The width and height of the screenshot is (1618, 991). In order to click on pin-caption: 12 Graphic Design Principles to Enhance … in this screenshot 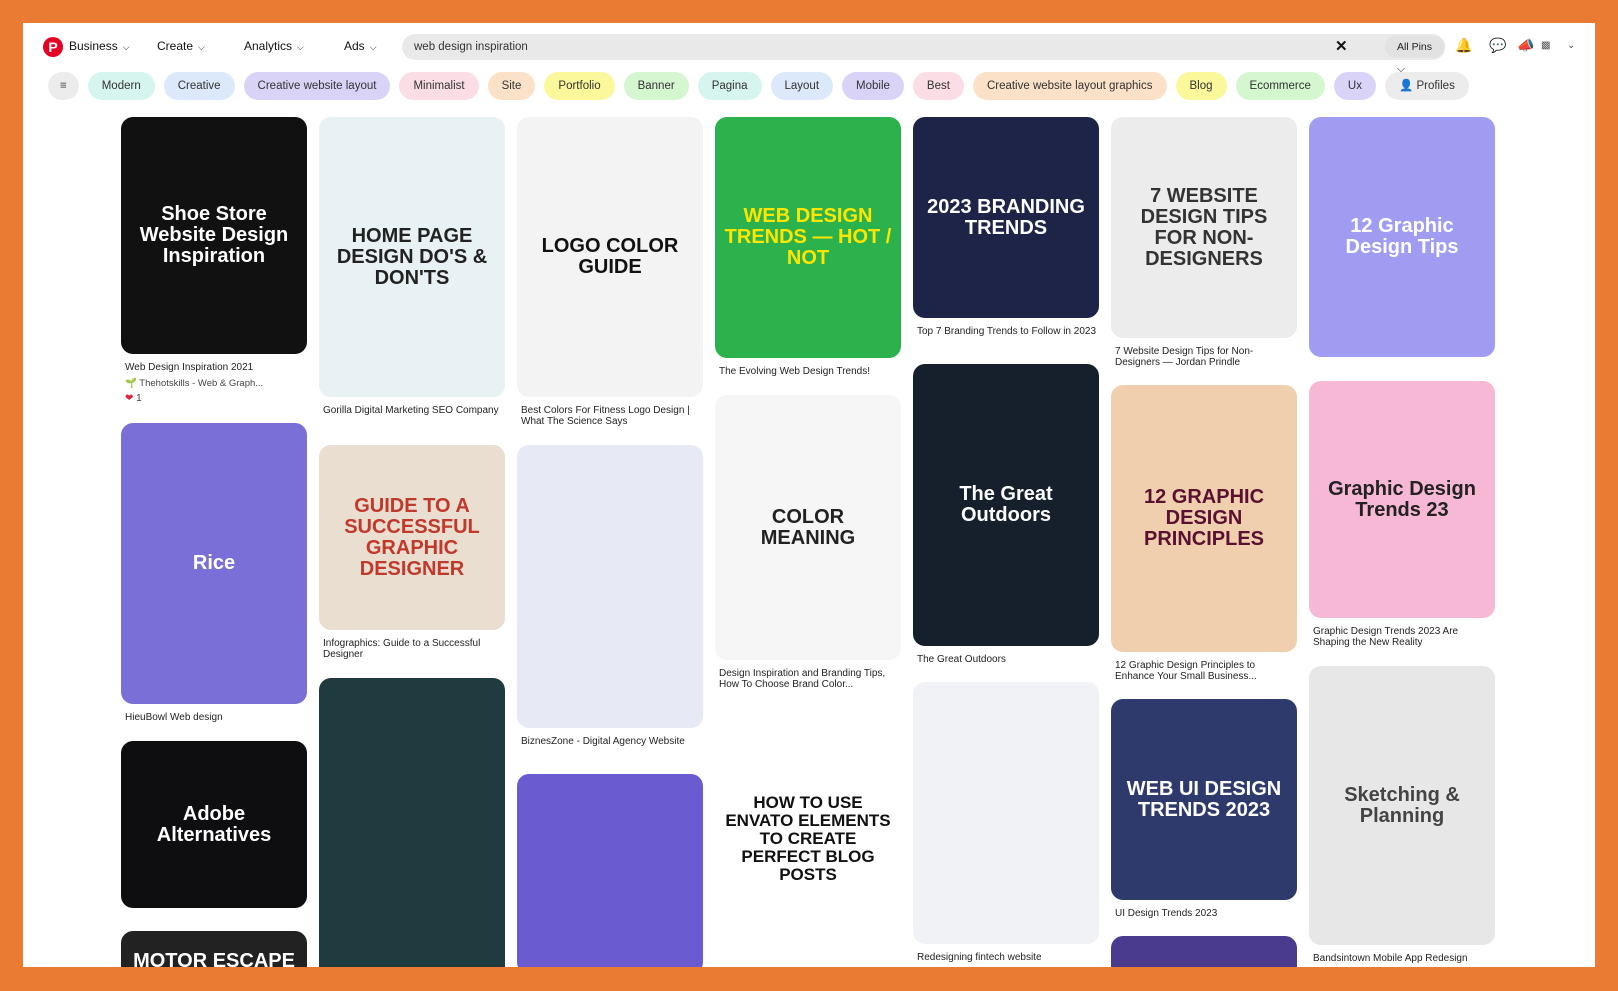, I will do `click(1205, 671)`.